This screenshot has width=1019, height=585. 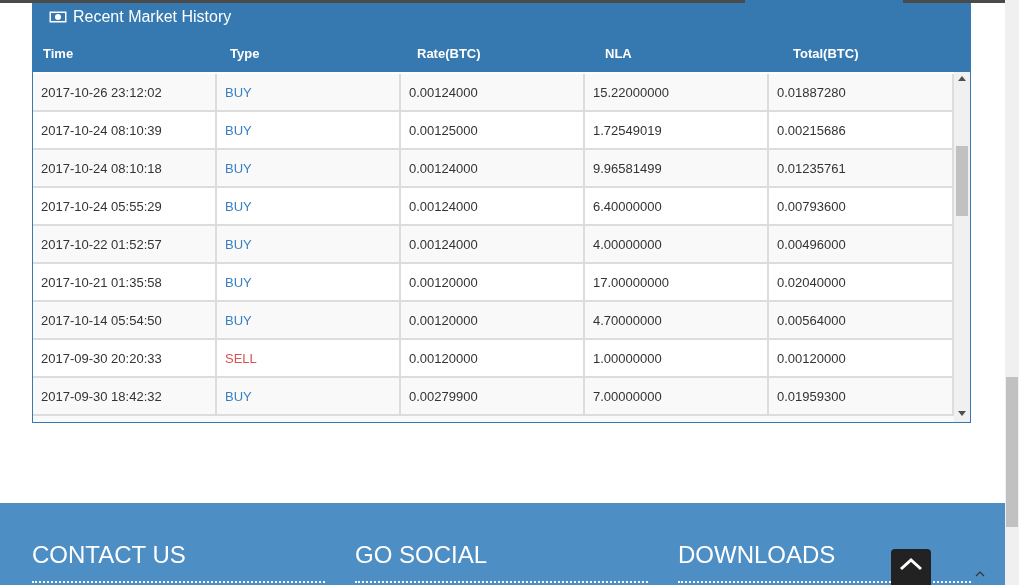 What do you see at coordinates (125, 244) in the screenshot?
I see `table-cell: 2017-10-22 01:52:57` at bounding box center [125, 244].